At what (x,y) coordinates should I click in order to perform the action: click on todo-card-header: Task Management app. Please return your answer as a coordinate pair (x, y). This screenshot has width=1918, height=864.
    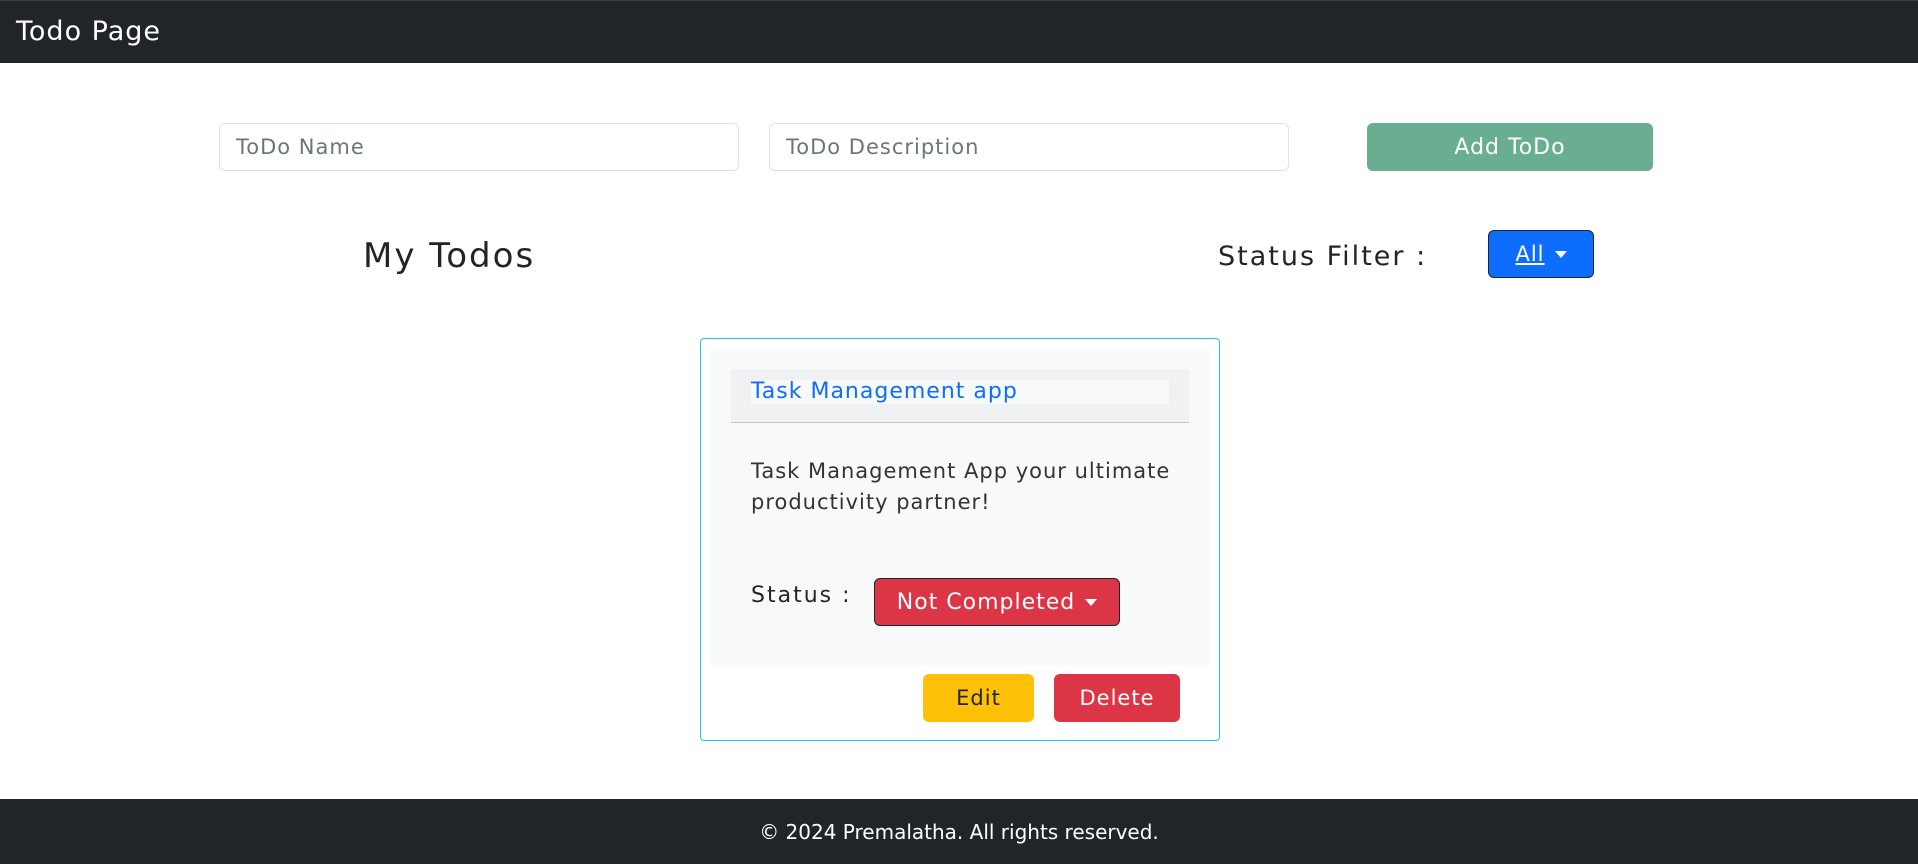
    Looking at the image, I should click on (960, 396).